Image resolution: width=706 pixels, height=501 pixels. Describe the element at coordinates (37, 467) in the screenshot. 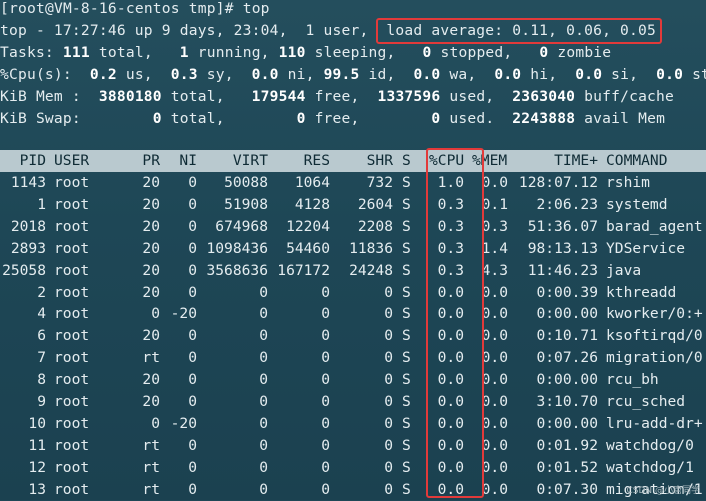

I see `cell-pid: 12` at that location.